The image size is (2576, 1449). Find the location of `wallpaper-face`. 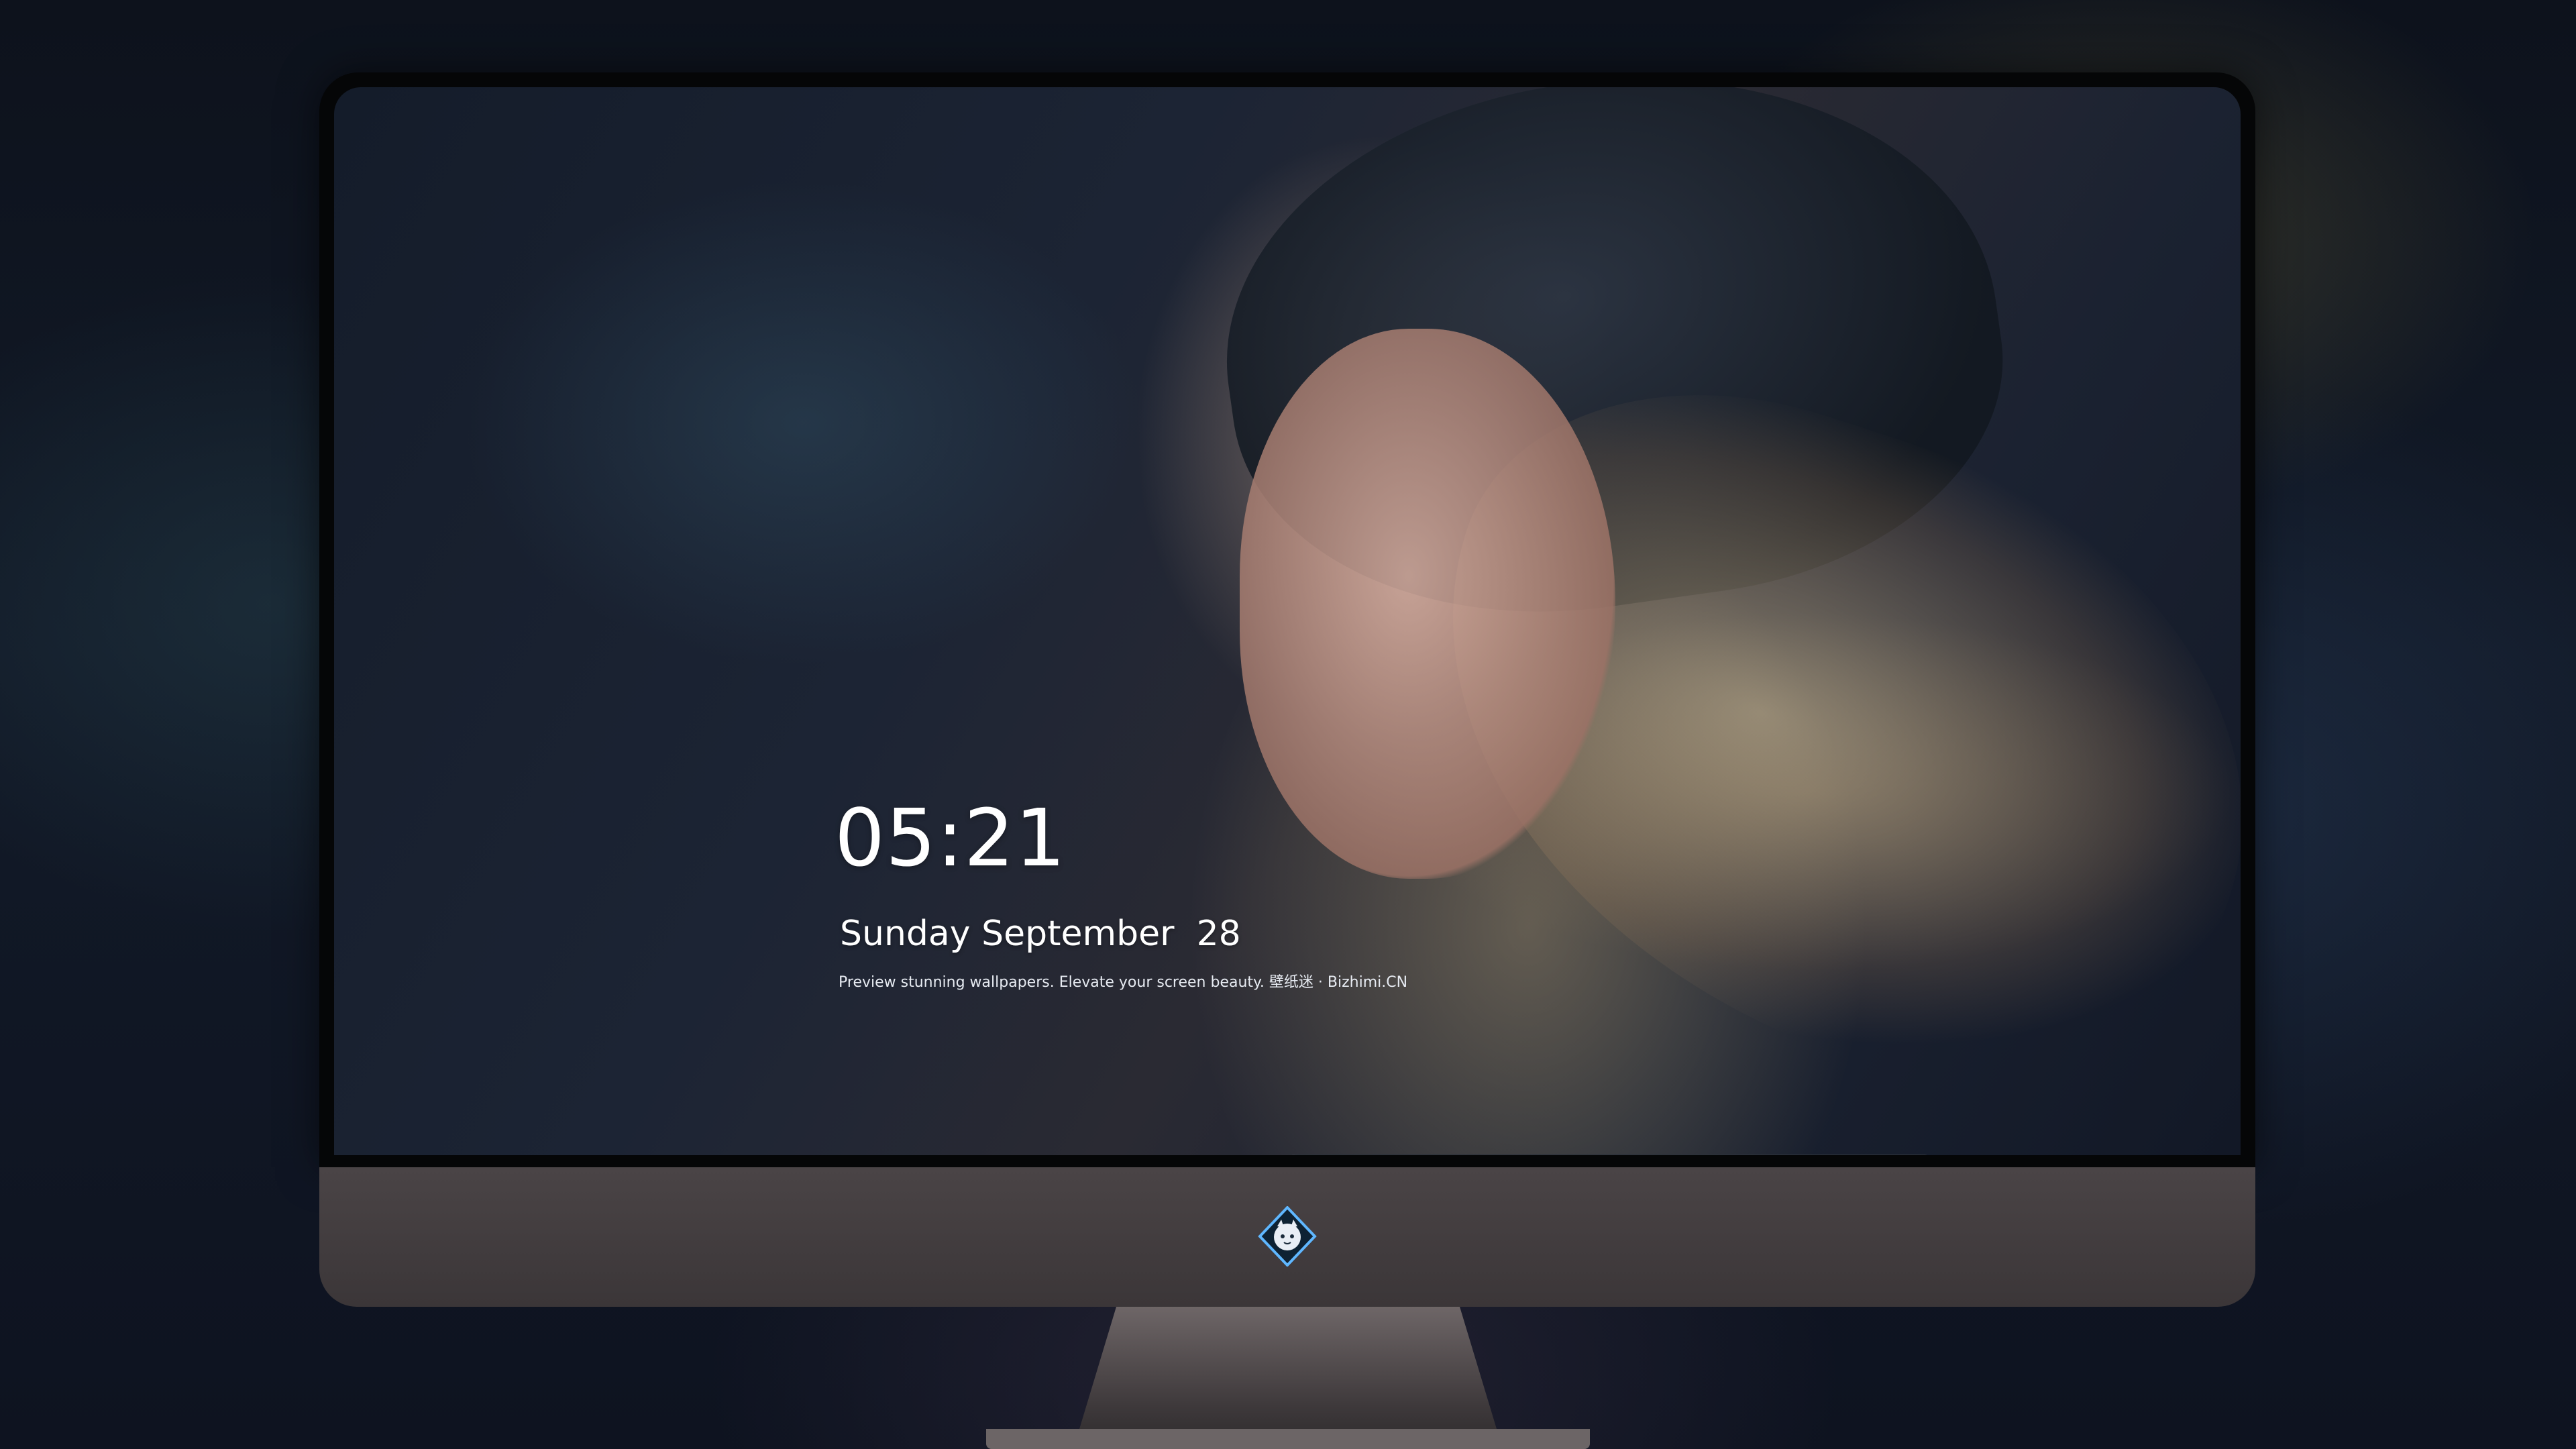

wallpaper-face is located at coordinates (1427, 604).